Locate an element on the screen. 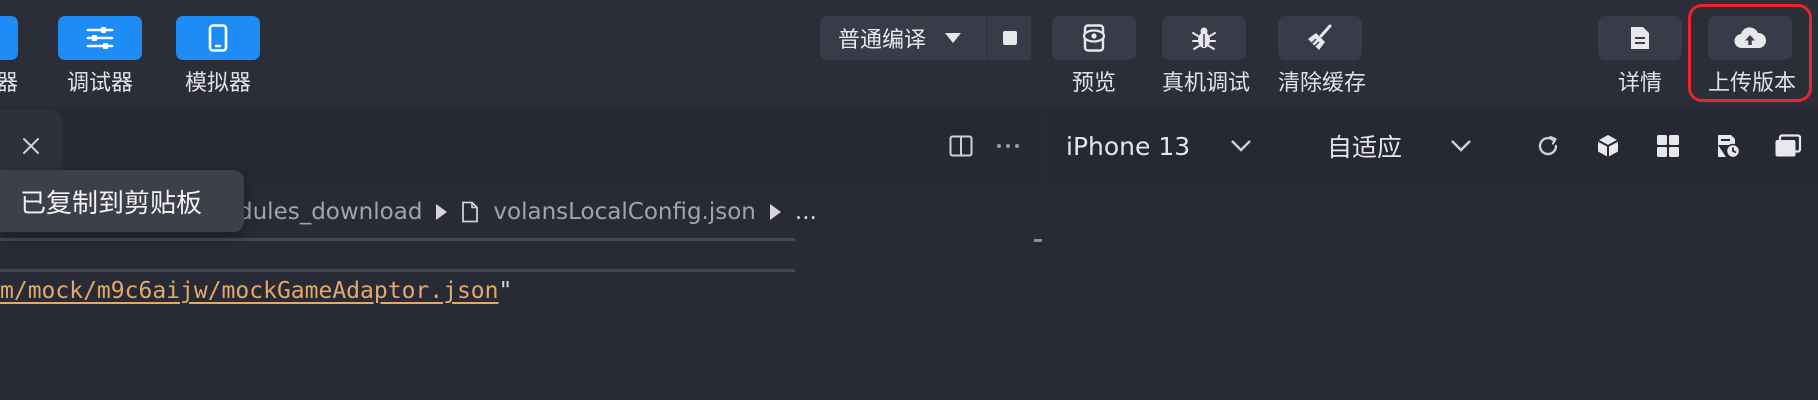 This screenshot has height=400, width=1818. breadcrumb-file: volansLocalConfig.json is located at coordinates (624, 212).